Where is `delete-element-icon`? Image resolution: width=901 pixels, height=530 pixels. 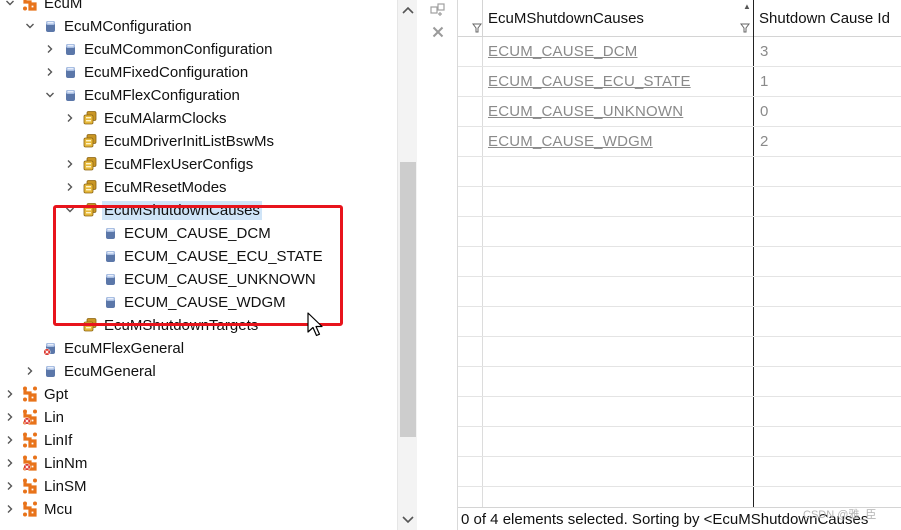
delete-element-icon is located at coordinates (438, 32).